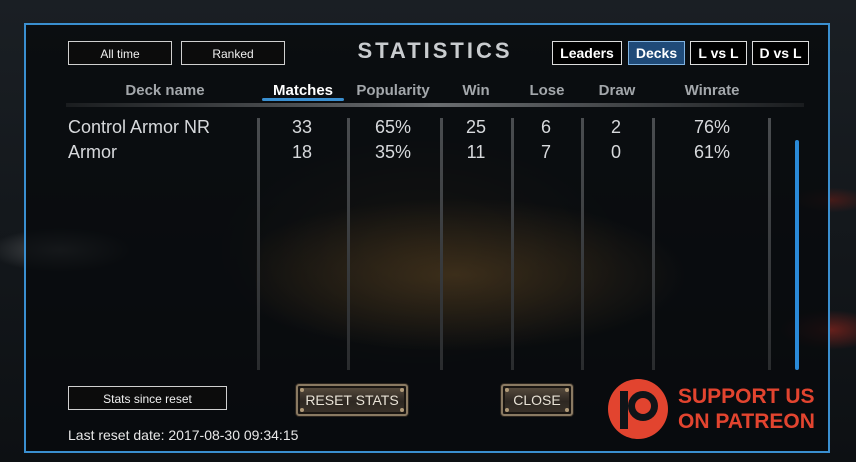 Image resolution: width=856 pixels, height=462 pixels. What do you see at coordinates (615, 152) in the screenshot?
I see `draw-cell: 0` at bounding box center [615, 152].